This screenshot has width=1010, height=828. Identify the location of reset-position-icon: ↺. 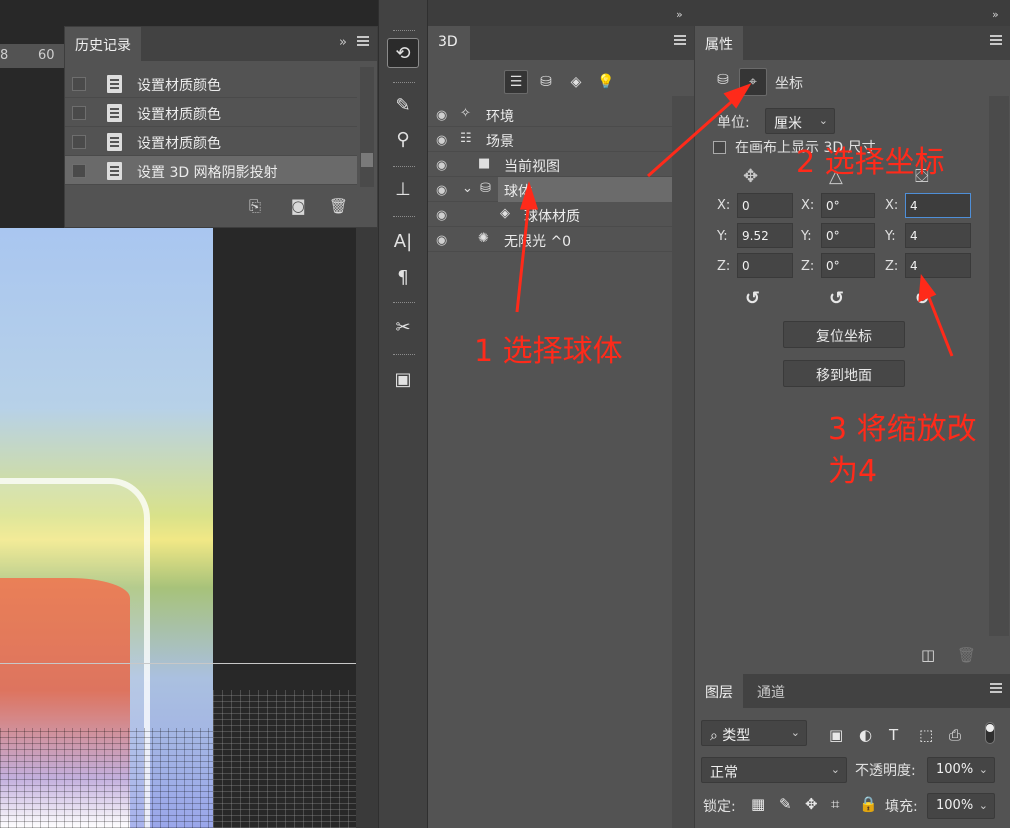
(752, 298).